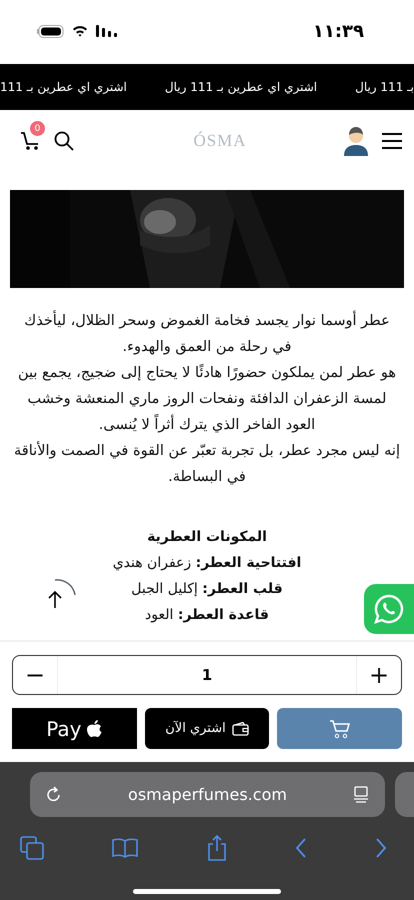 Image resolution: width=414 pixels, height=900 pixels. What do you see at coordinates (384, 87) in the screenshot?
I see `promo-text: بـ 111 ريال` at bounding box center [384, 87].